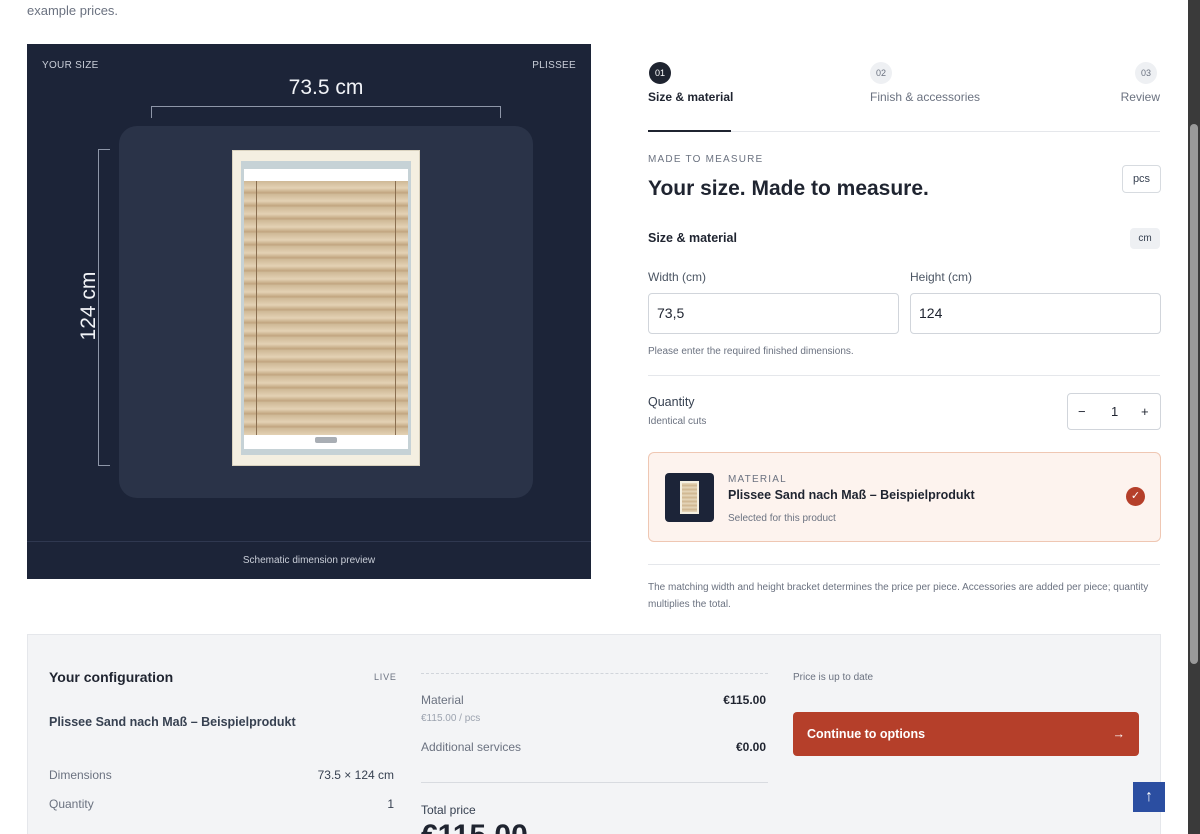 The width and height of the screenshot is (1200, 834). Describe the element at coordinates (1082, 411) in the screenshot. I see `decrement-button: −` at that location.